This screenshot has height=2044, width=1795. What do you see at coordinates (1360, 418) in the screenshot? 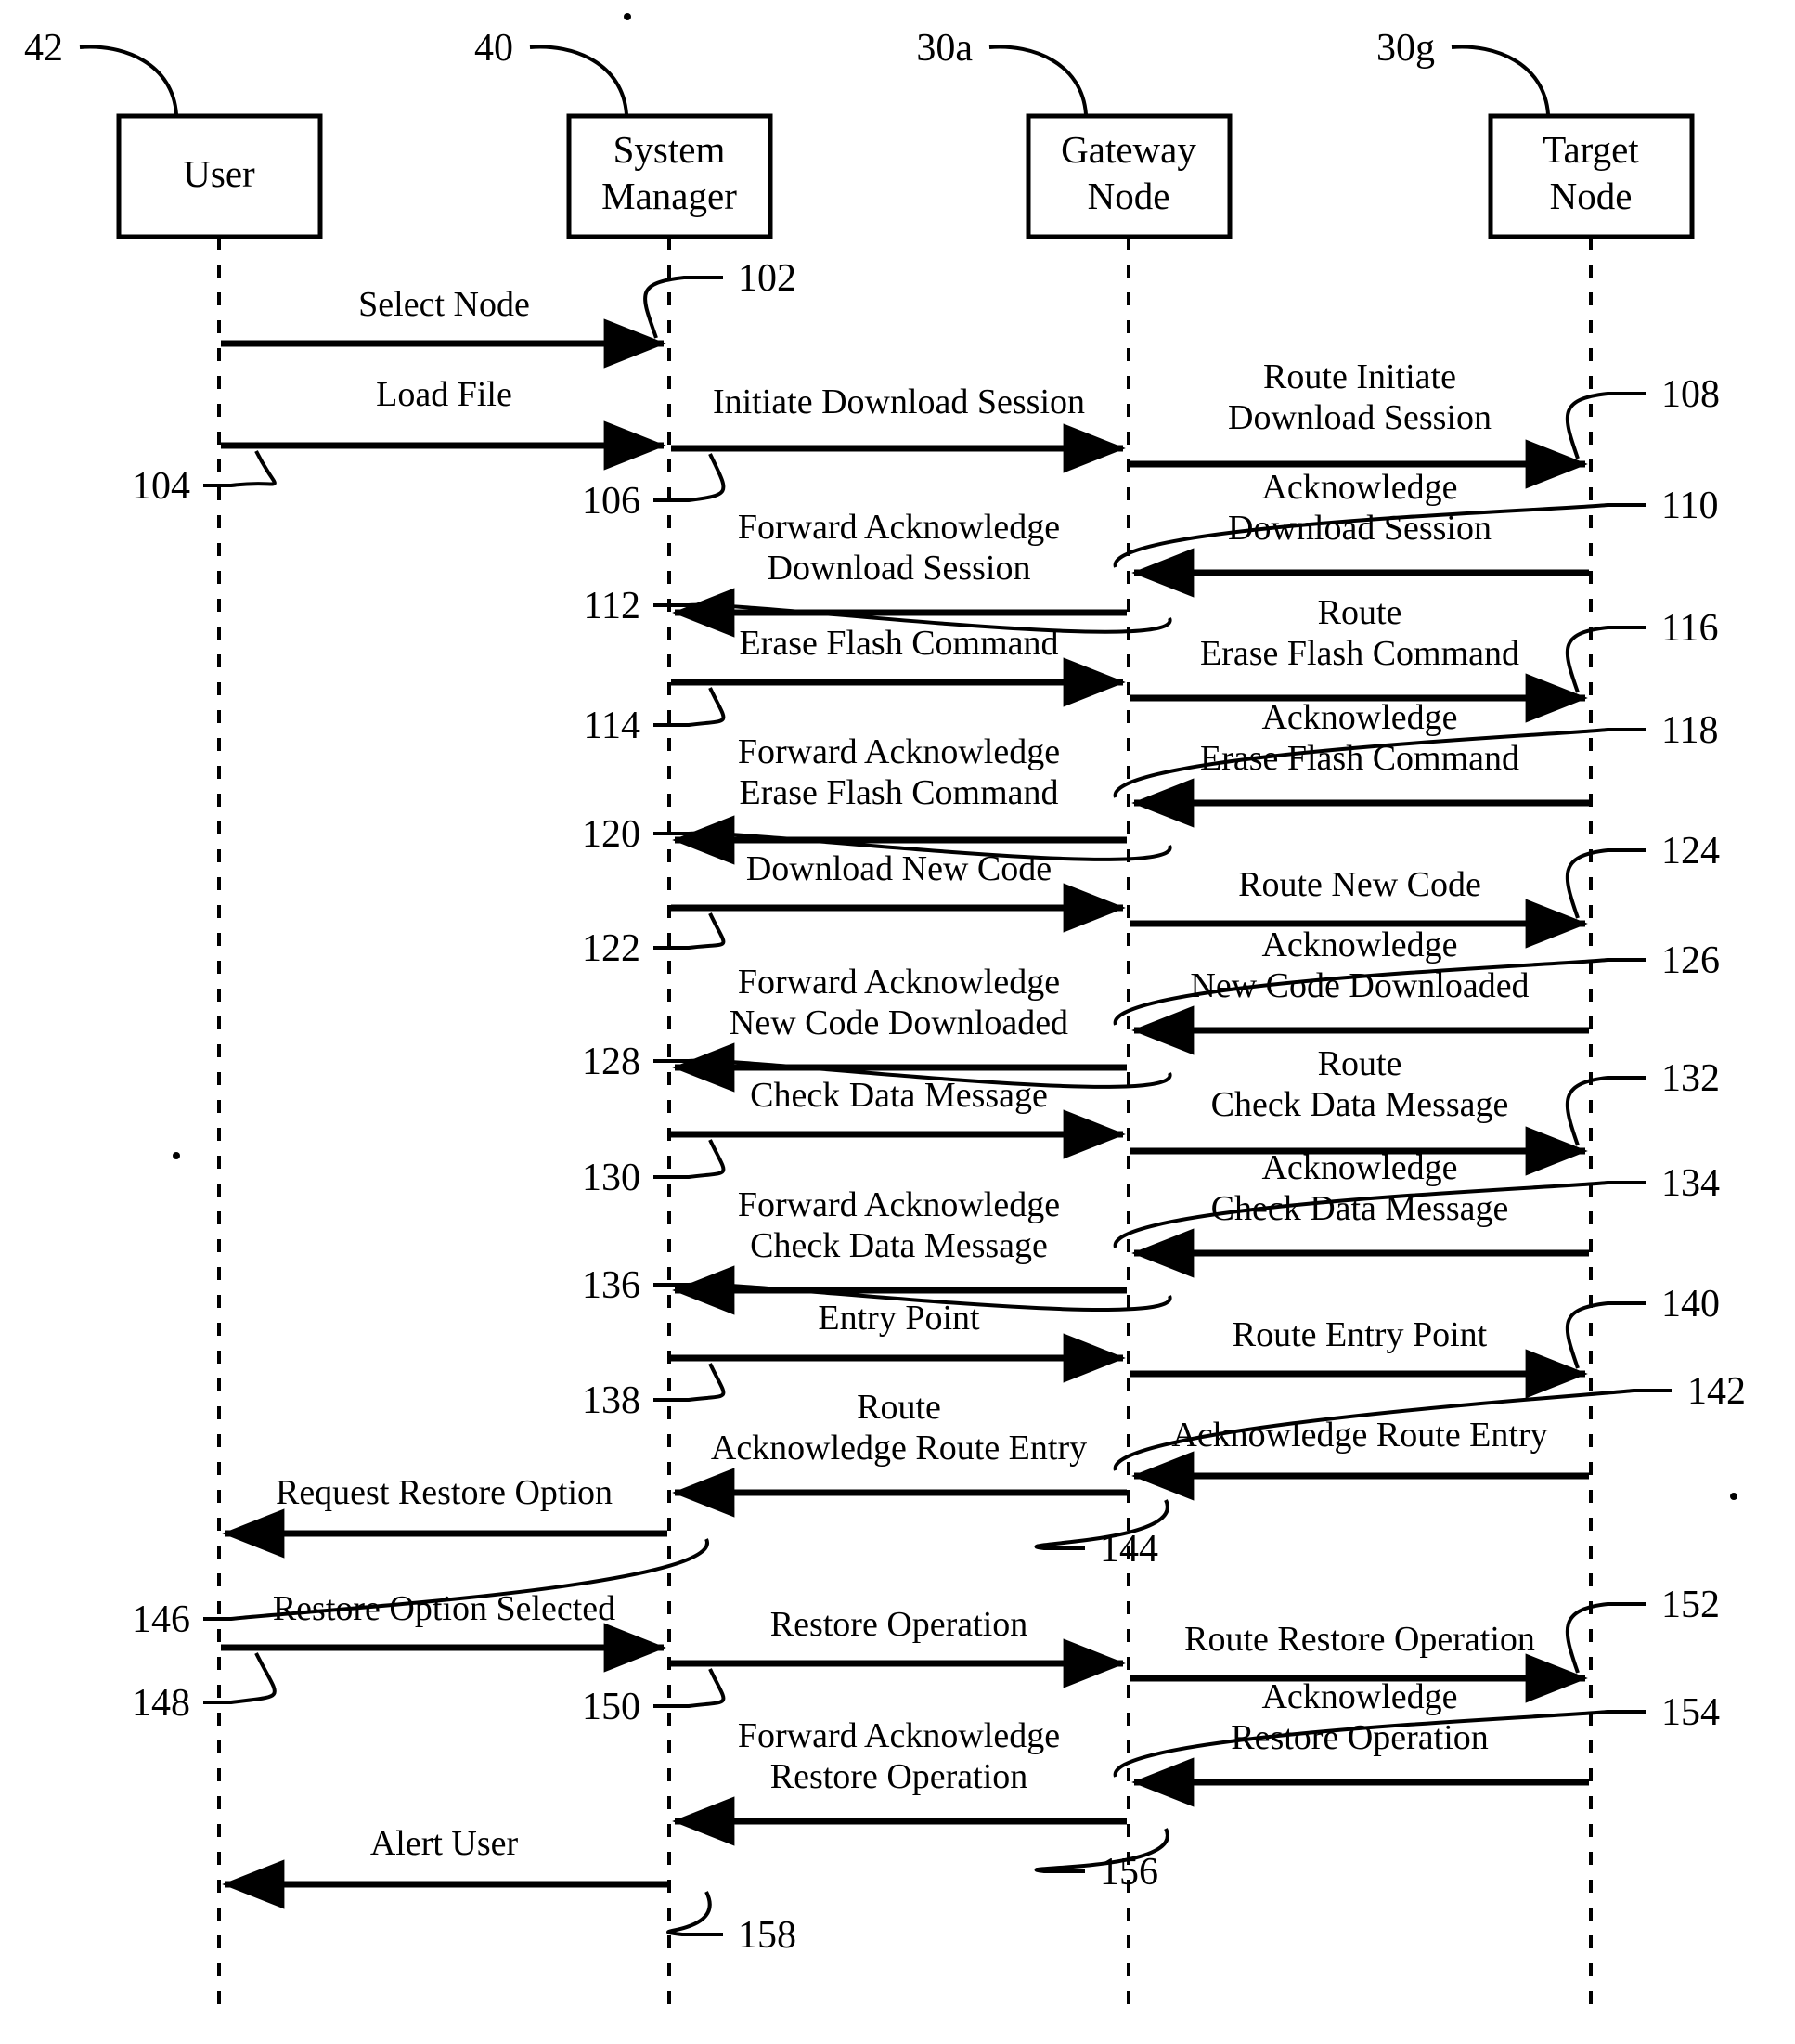
I see `message-label-m108: Download Session` at bounding box center [1360, 418].